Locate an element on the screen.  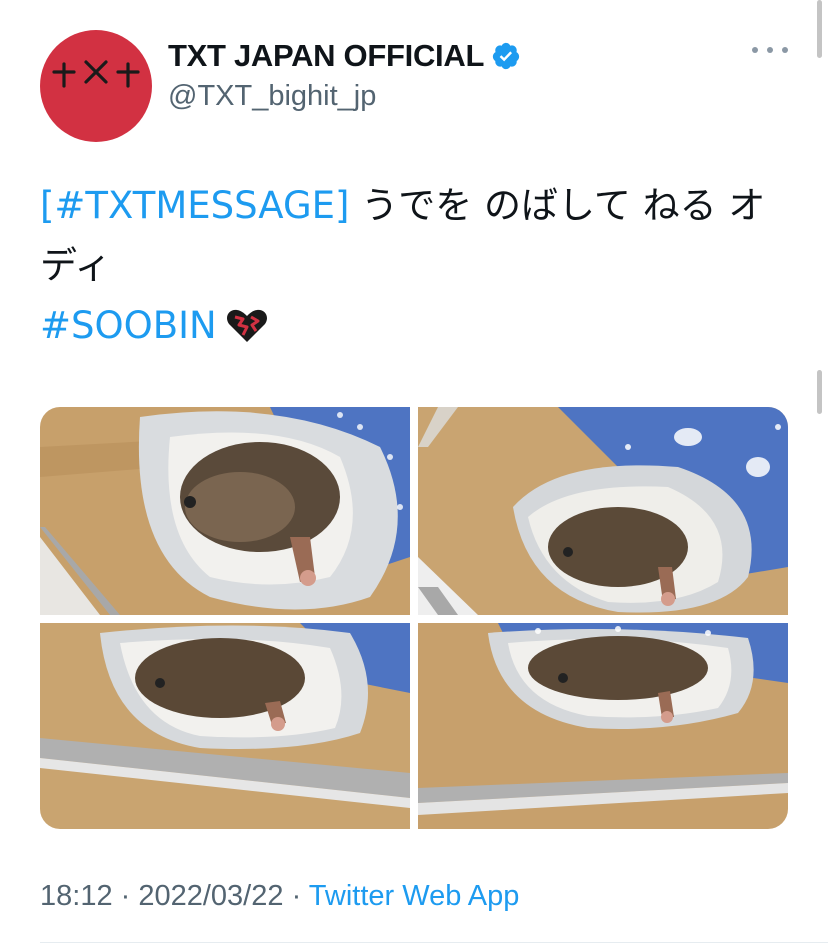
avatar is located at coordinates (96, 86).